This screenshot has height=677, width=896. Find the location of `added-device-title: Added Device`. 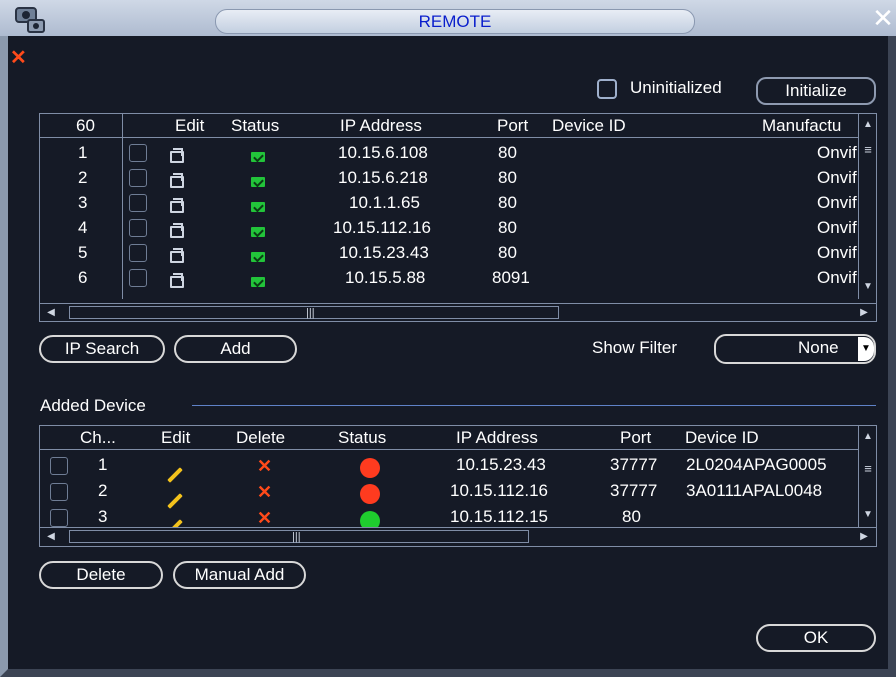

added-device-title: Added Device is located at coordinates (93, 405).